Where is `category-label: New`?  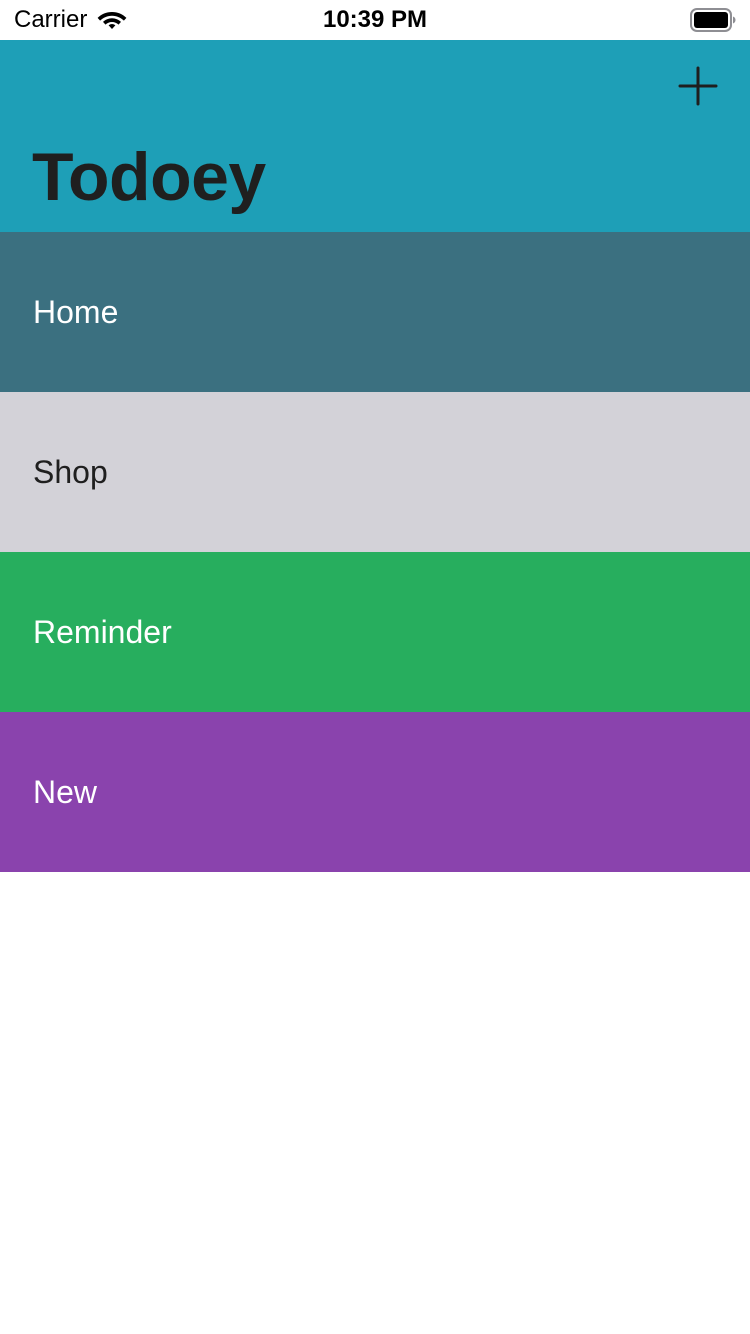
category-label: New is located at coordinates (65, 792).